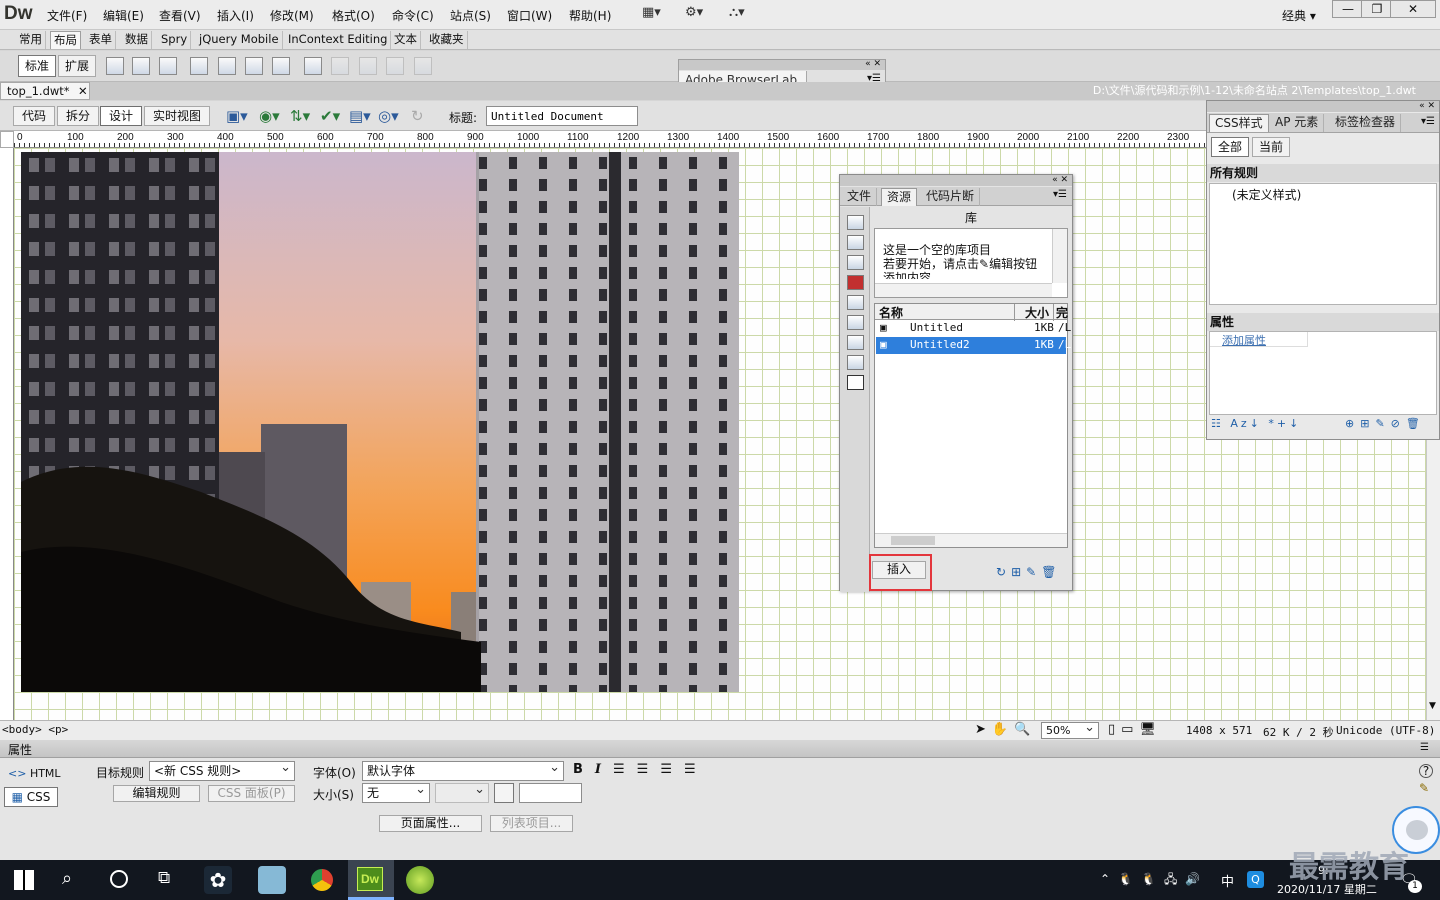 This screenshot has width=1440, height=900. What do you see at coordinates (34, 116) in the screenshot?
I see `code-view-button: 代码` at bounding box center [34, 116].